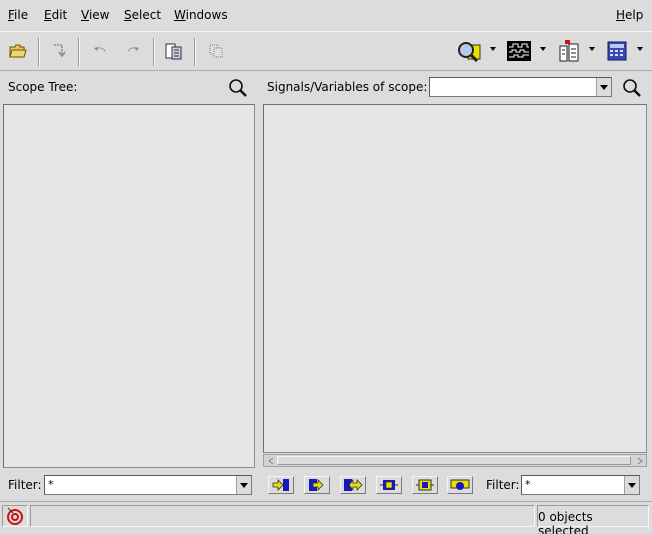  What do you see at coordinates (326, 15) in the screenshot?
I see `menu-bar: File Edit View Select Windows Help` at bounding box center [326, 15].